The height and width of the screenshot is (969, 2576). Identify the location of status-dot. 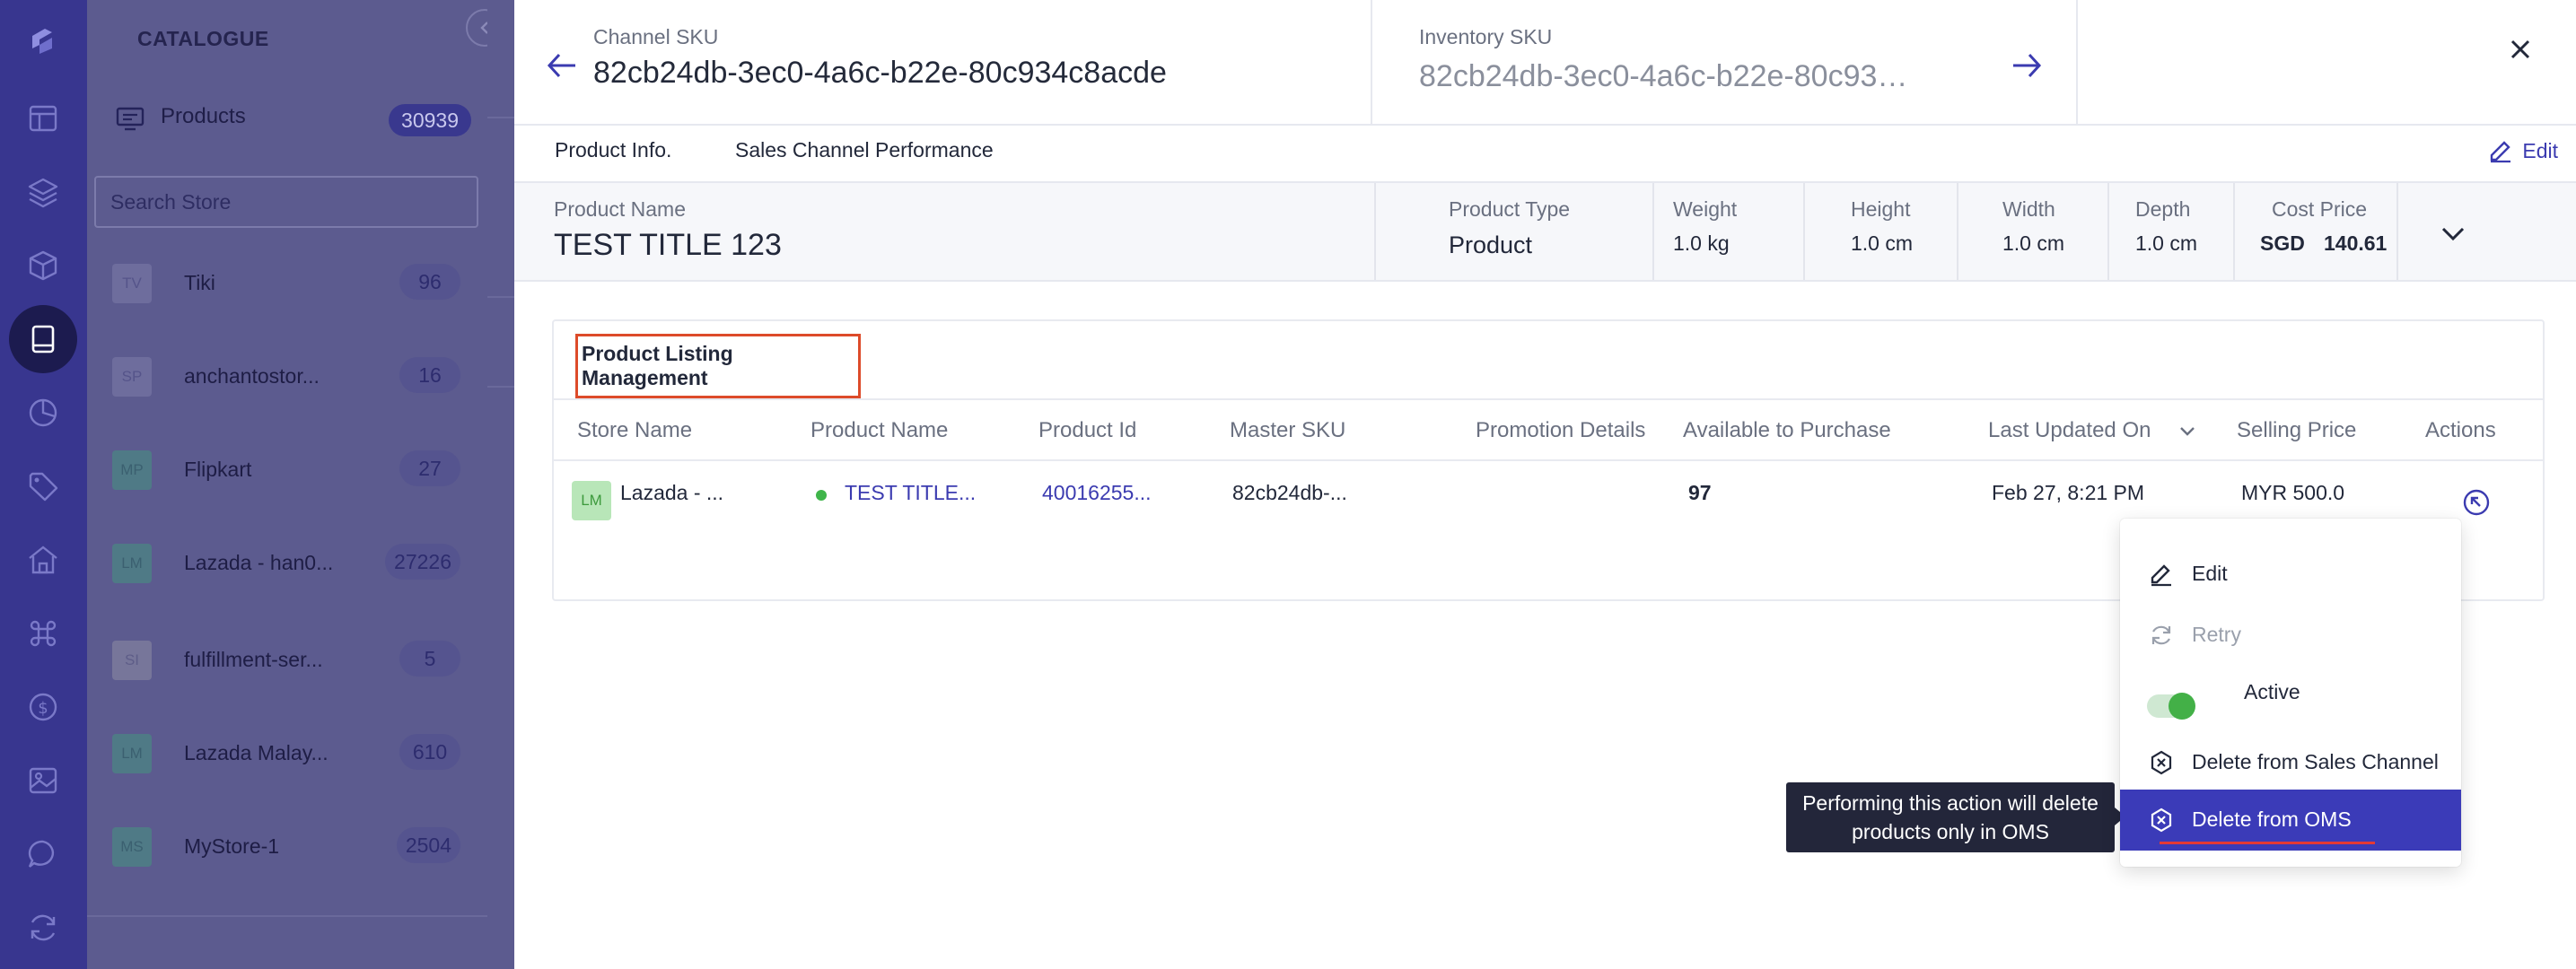
(821, 496).